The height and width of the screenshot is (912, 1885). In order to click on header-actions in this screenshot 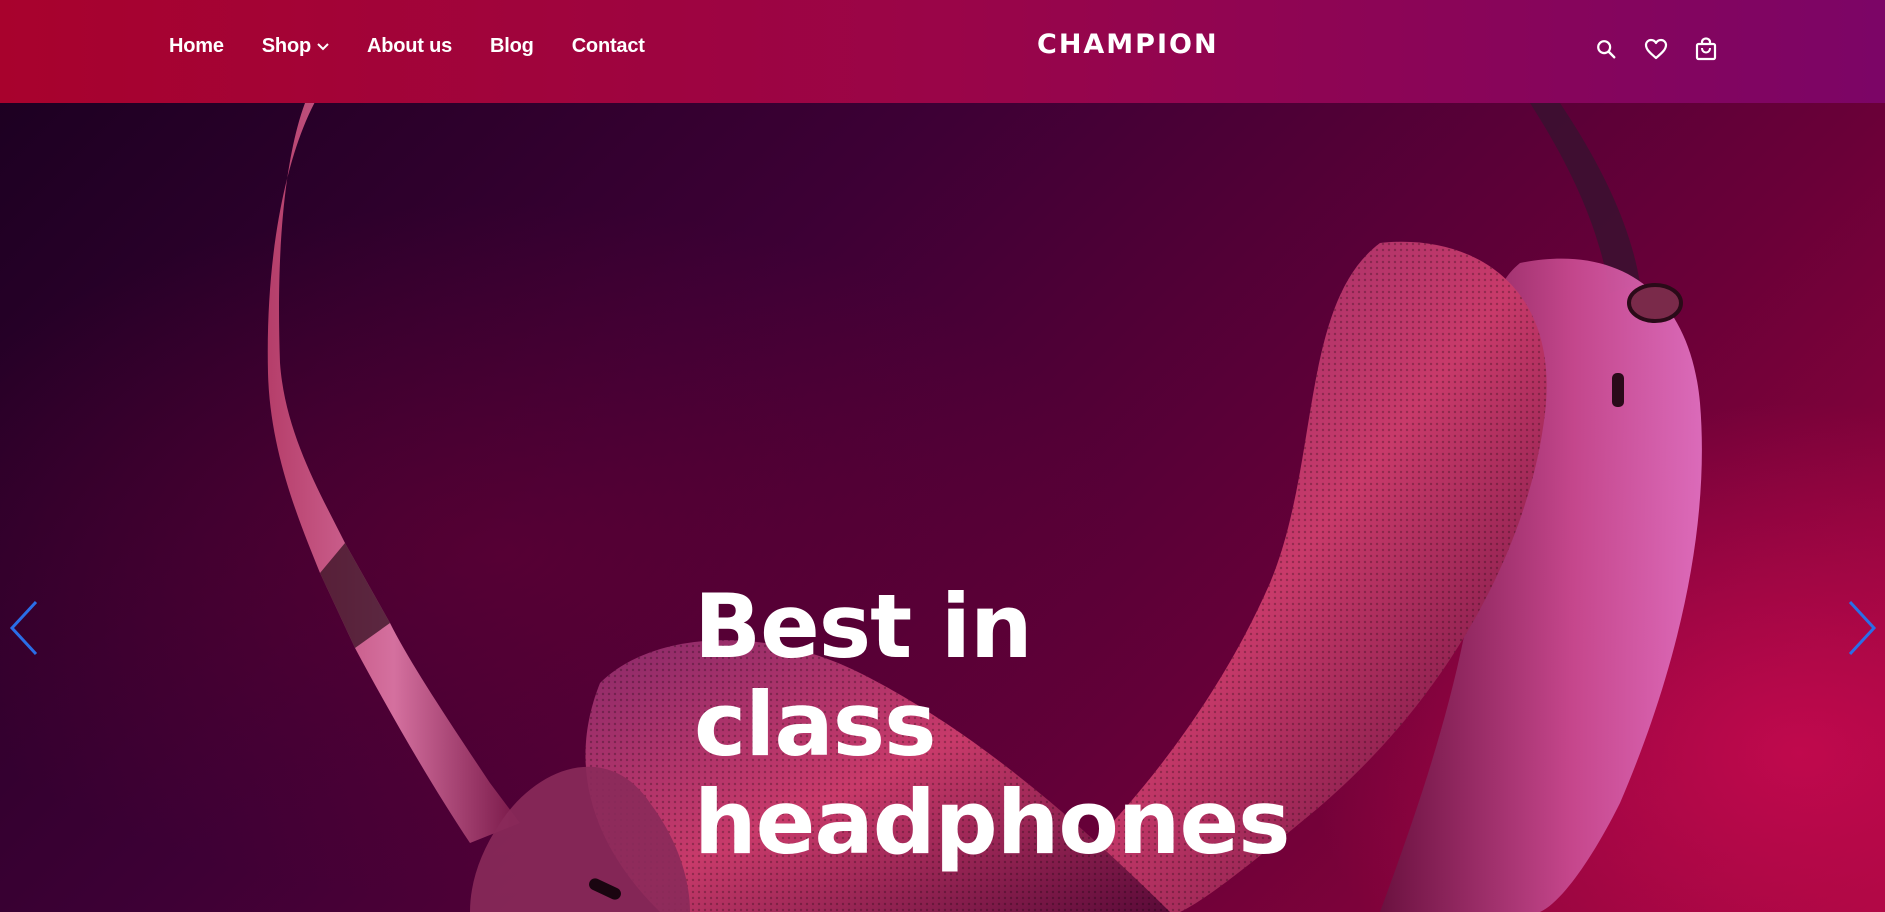, I will do `click(1645, 49)`.